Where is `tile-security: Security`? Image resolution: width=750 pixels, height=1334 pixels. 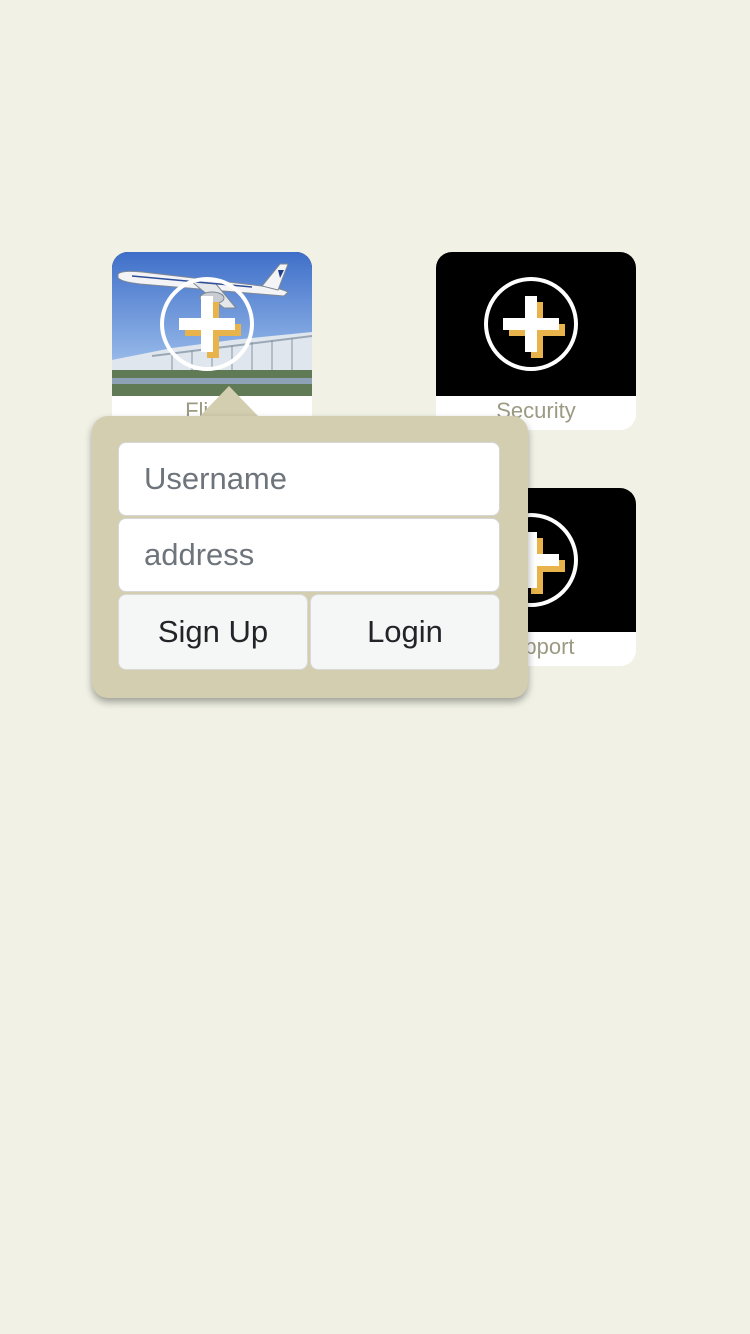 tile-security: Security is located at coordinates (536, 341).